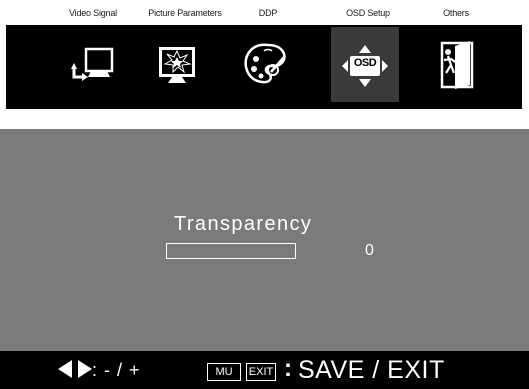 This screenshot has height=389, width=529. I want to click on tab-others, so click(458, 64).